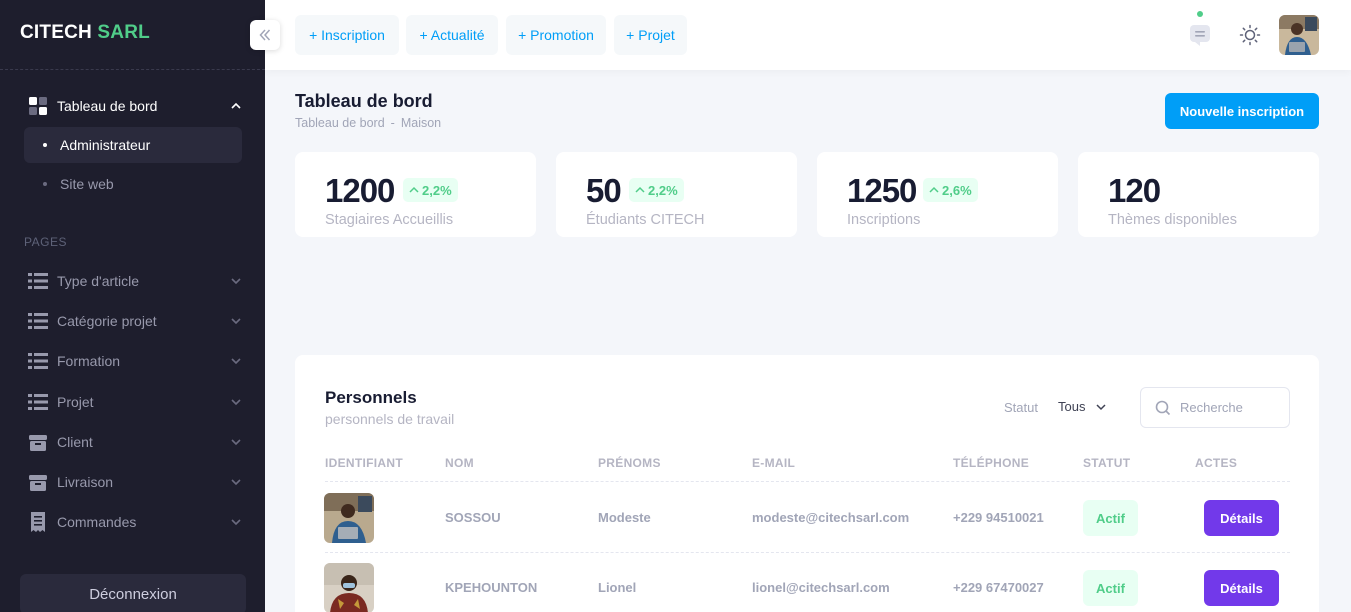 The width and height of the screenshot is (1351, 612). I want to click on trend-value: 2,6%, so click(957, 190).